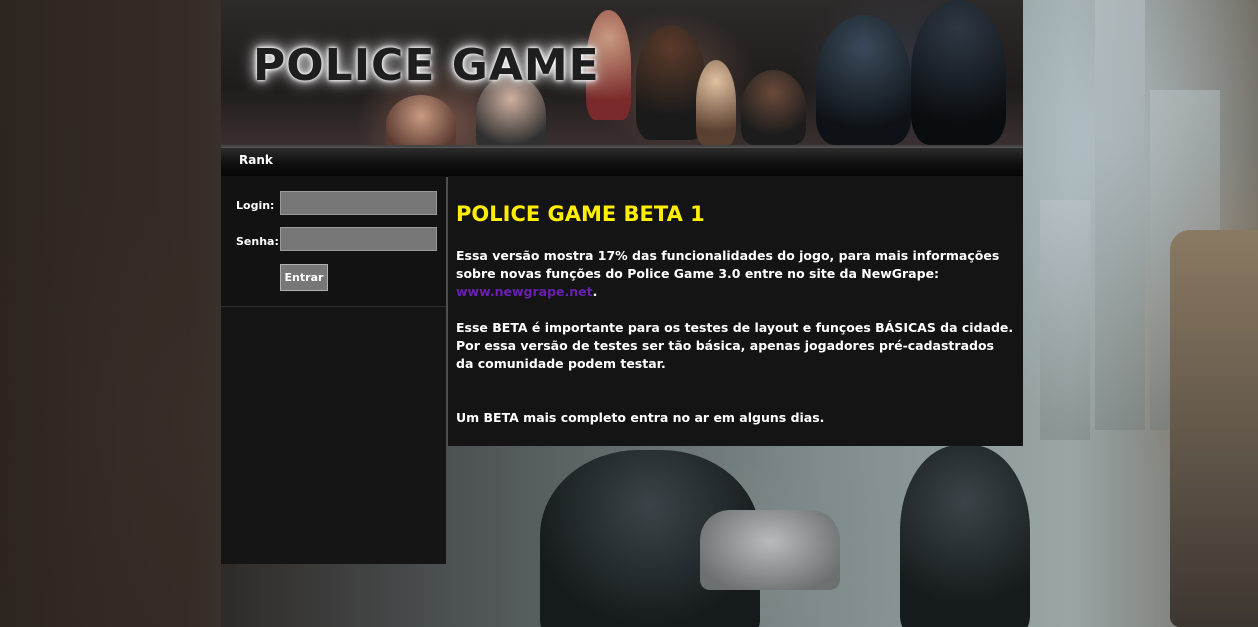 This screenshot has height=627, width=1258. I want to click on background-robot, so click(1214, 428).